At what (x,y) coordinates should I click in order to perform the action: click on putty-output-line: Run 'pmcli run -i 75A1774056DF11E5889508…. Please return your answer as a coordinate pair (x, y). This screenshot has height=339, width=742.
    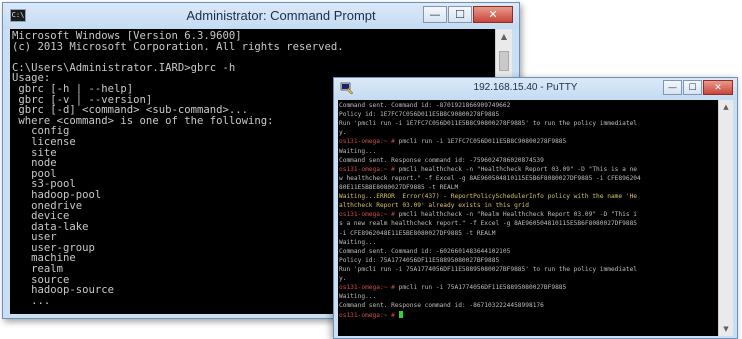
    Looking at the image, I should click on (488, 269).